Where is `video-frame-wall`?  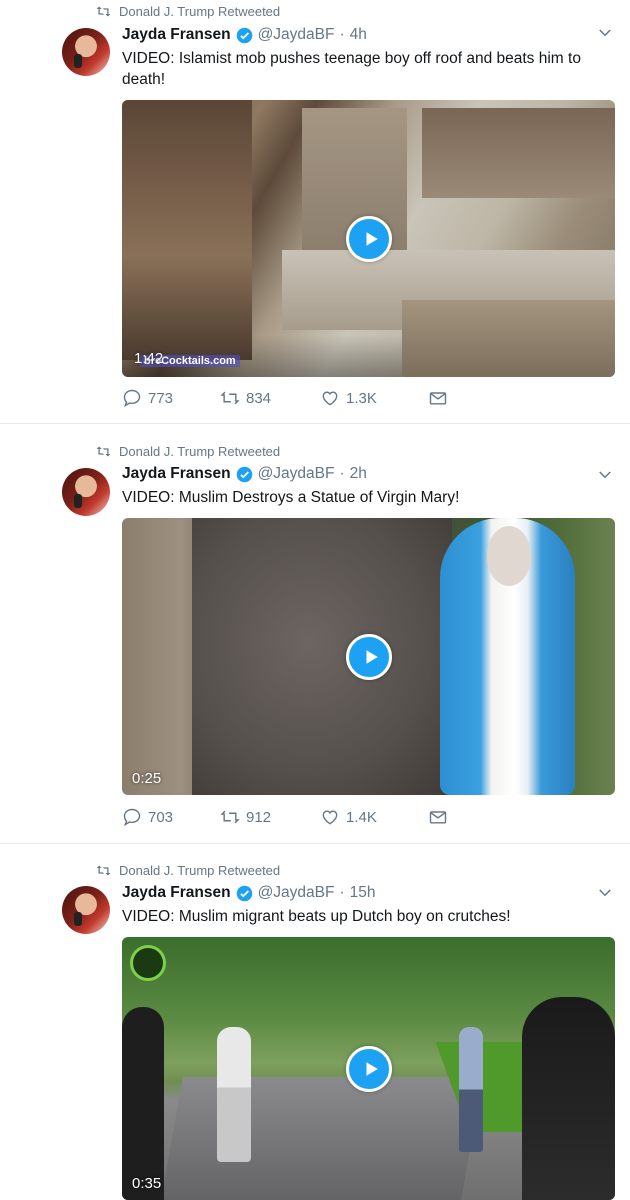
video-frame-wall is located at coordinates (508, 338).